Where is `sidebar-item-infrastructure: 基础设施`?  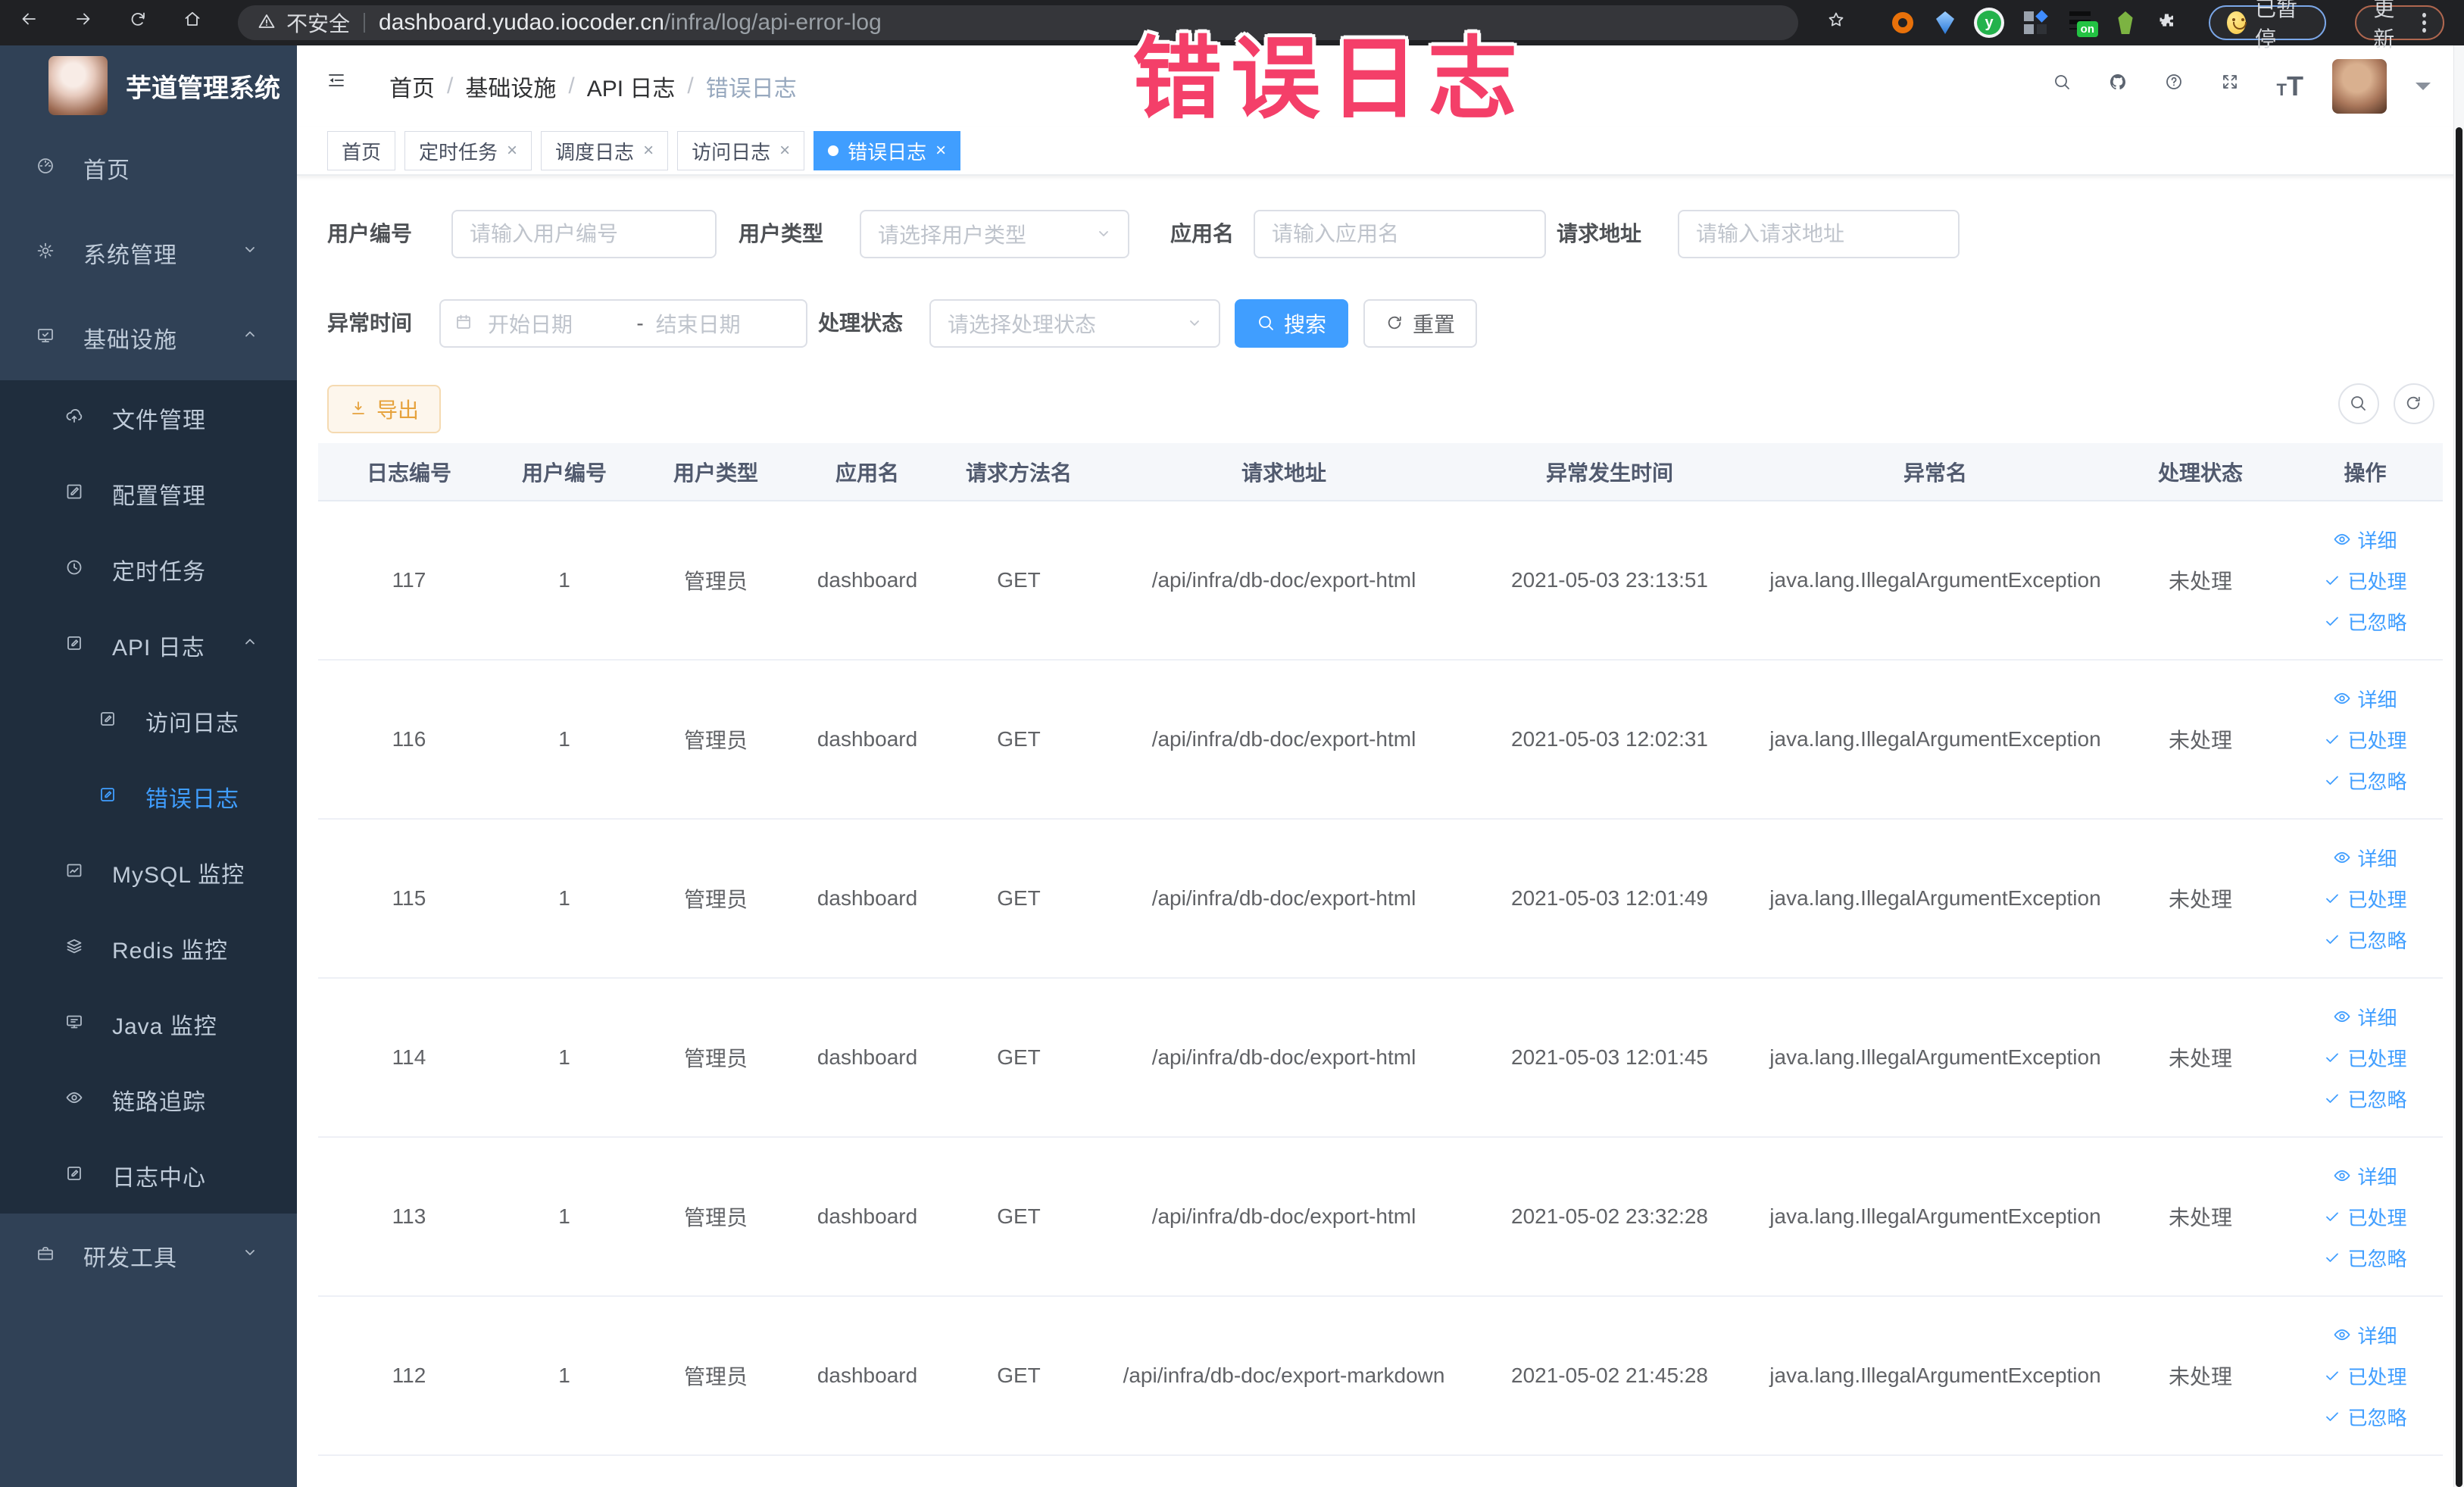
sidebar-item-infrastructure: 基础设施 is located at coordinates (148, 337).